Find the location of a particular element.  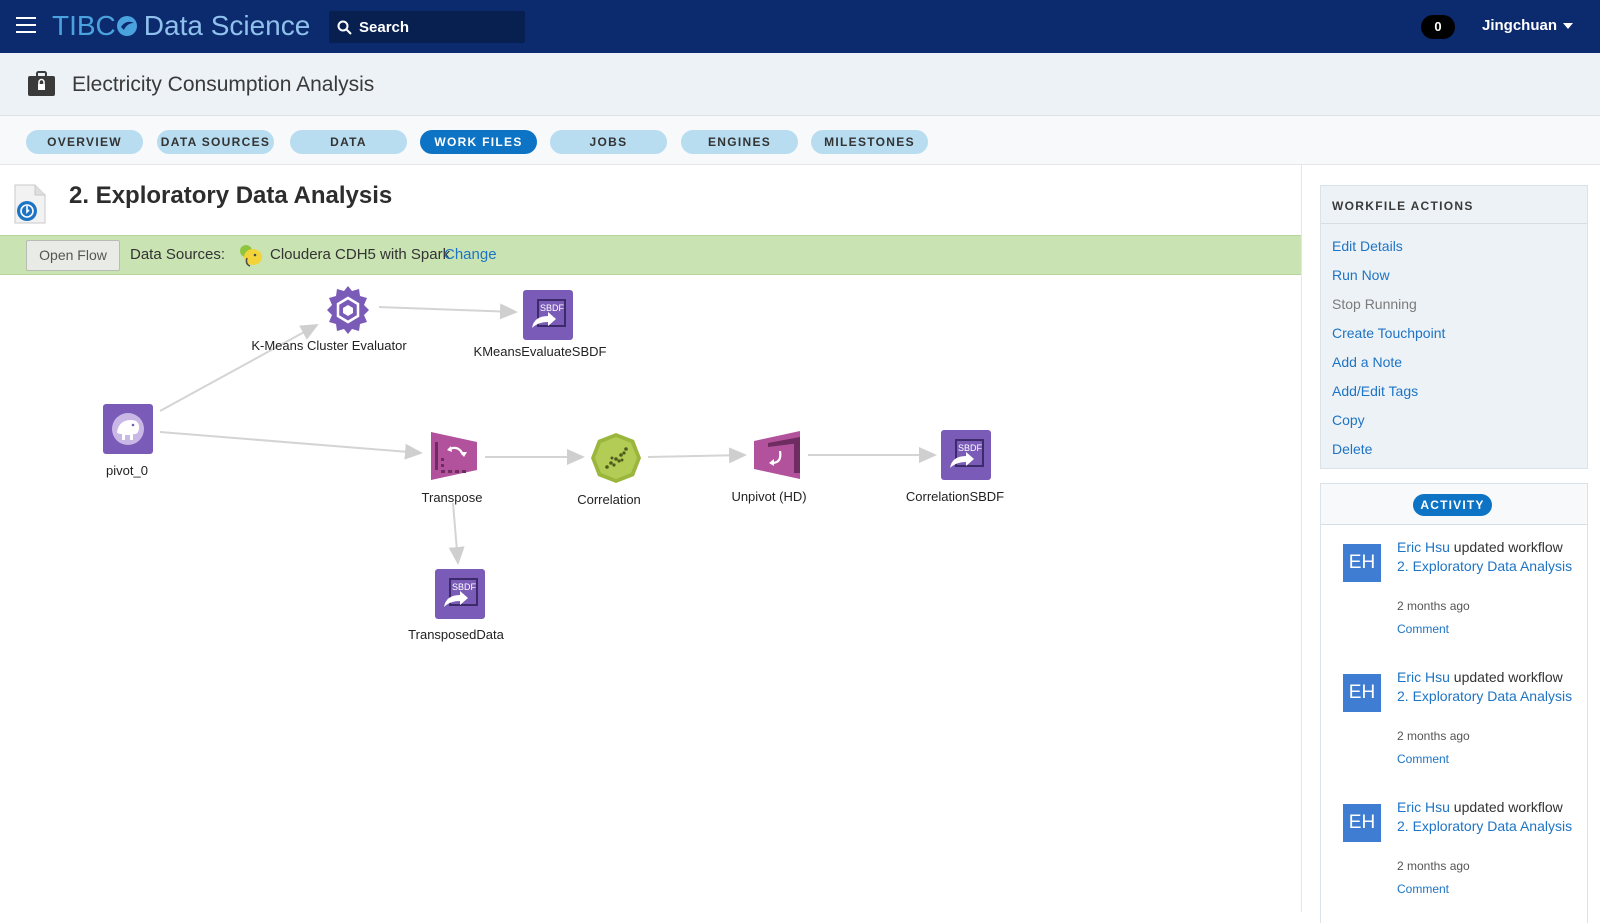

node-kmeans-evaluator is located at coordinates (348, 312).